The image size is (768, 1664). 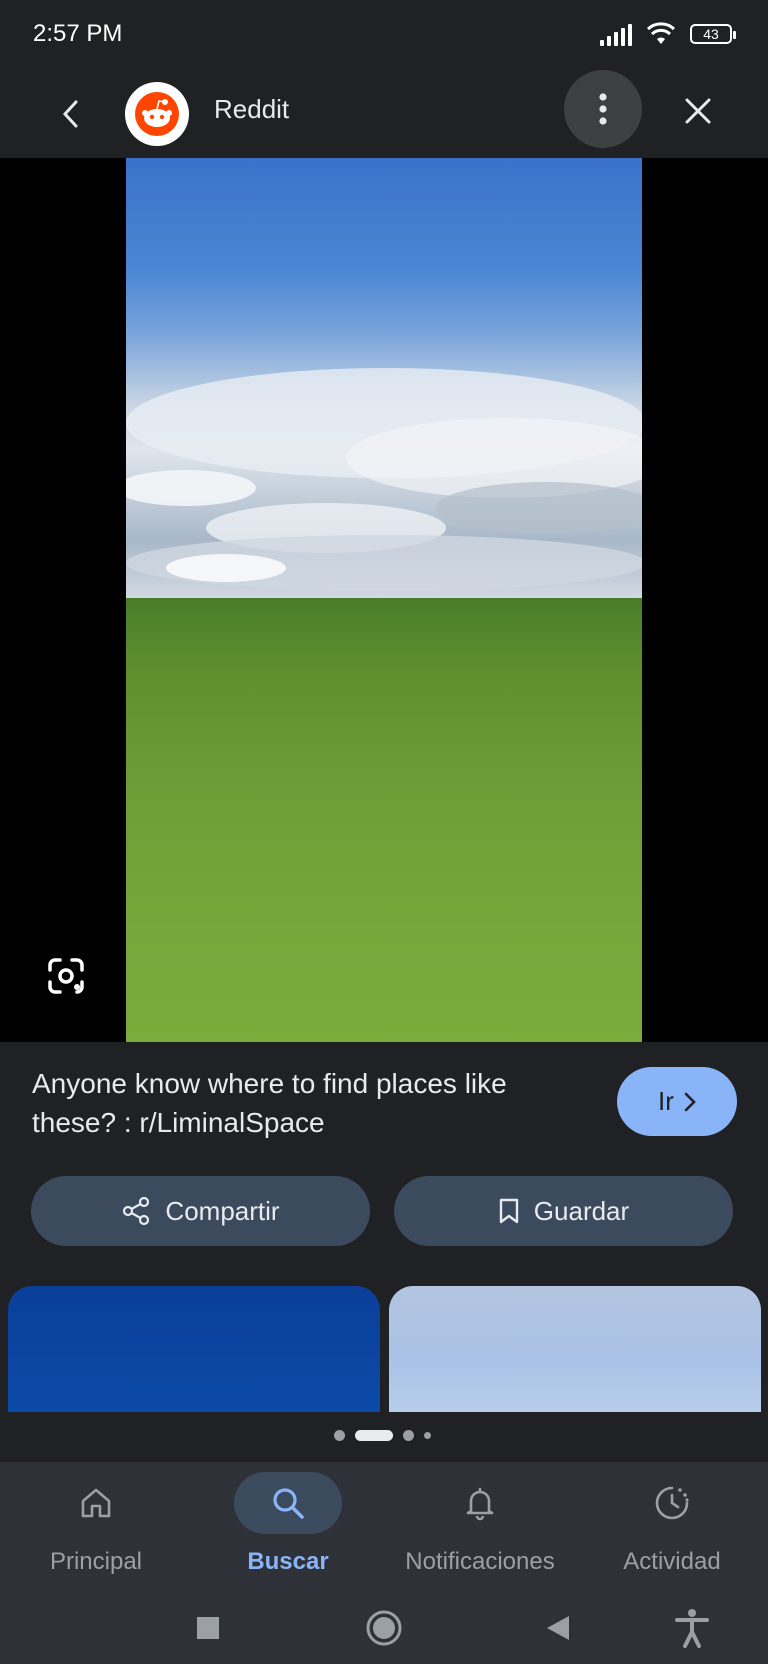 I want to click on search-icon, so click(x=288, y=1503).